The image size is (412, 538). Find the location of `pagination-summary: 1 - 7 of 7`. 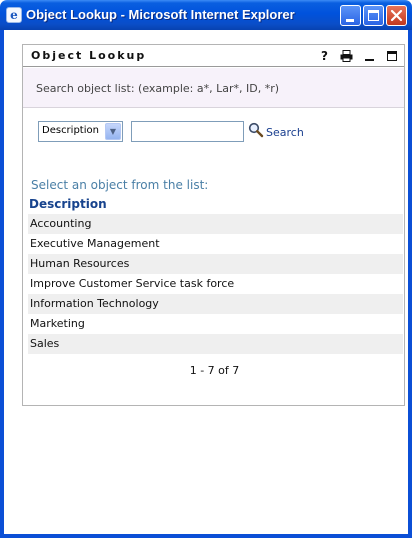

pagination-summary: 1 - 7 of 7 is located at coordinates (214, 370).